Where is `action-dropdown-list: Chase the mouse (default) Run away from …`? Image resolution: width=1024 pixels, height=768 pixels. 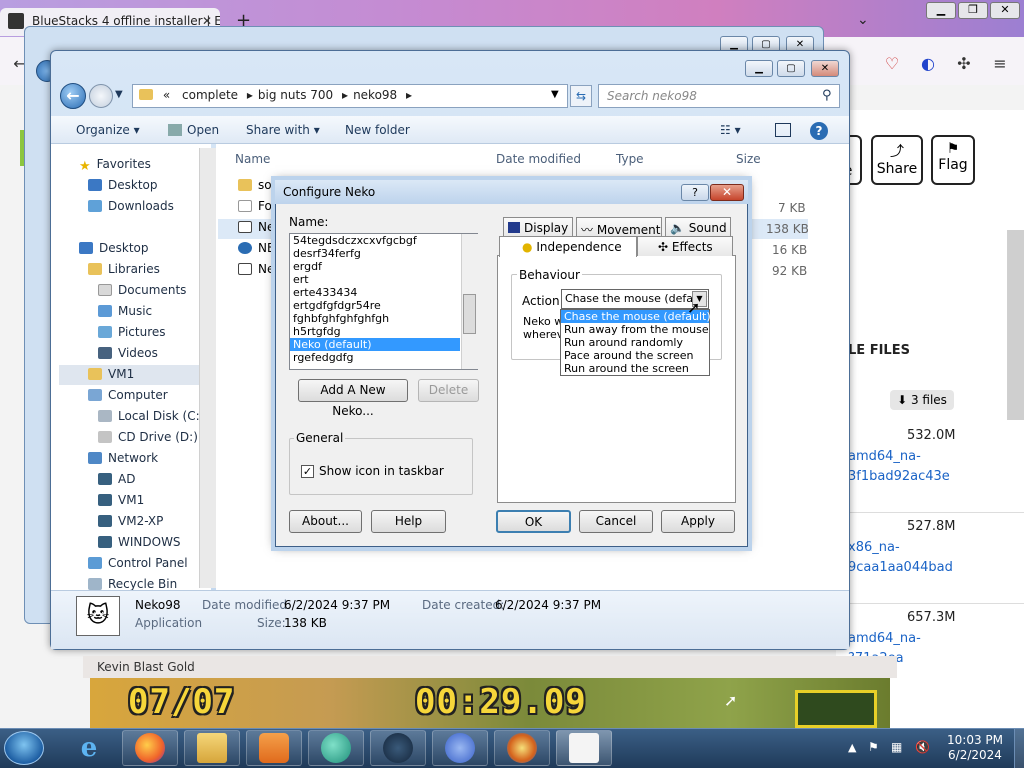 action-dropdown-list: Chase the mouse (default) Run away from … is located at coordinates (635, 342).